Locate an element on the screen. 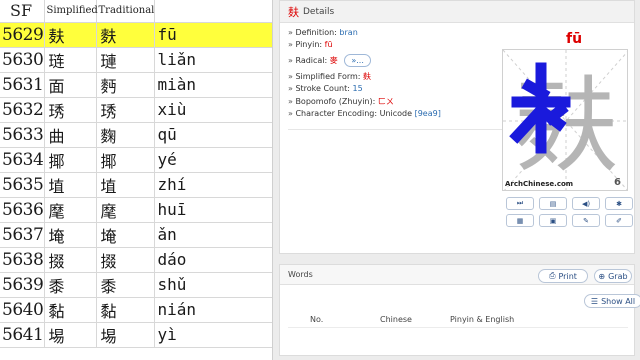  simplified-value: 麸 is located at coordinates (367, 76).